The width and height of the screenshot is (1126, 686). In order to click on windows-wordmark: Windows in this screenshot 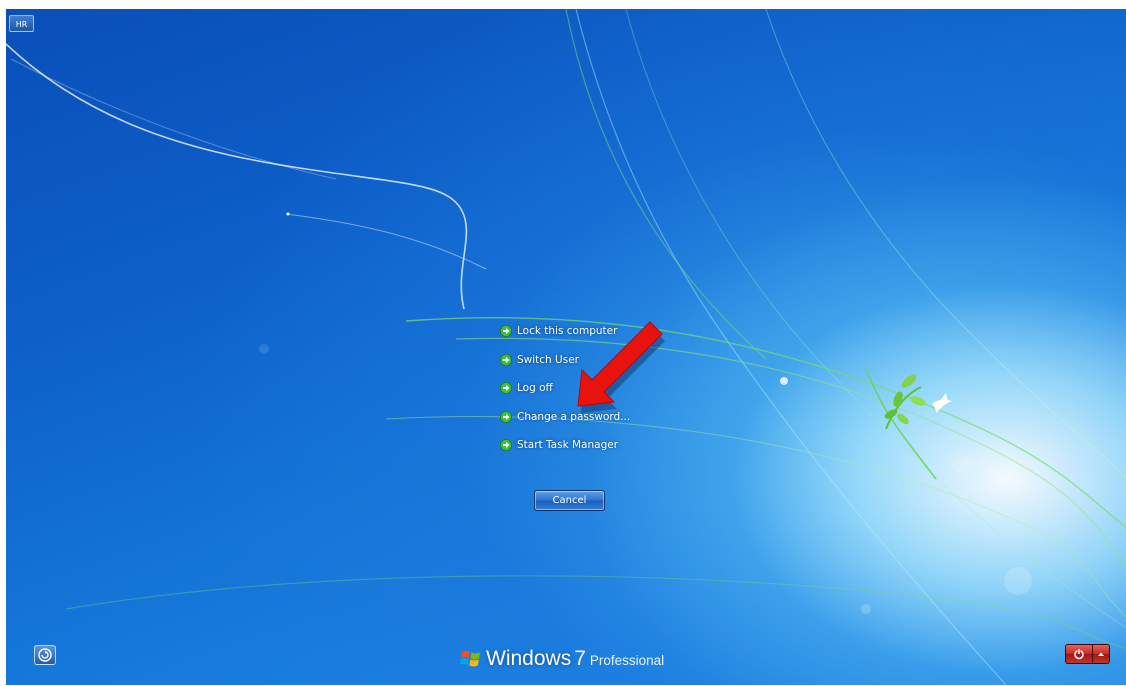, I will do `click(529, 658)`.